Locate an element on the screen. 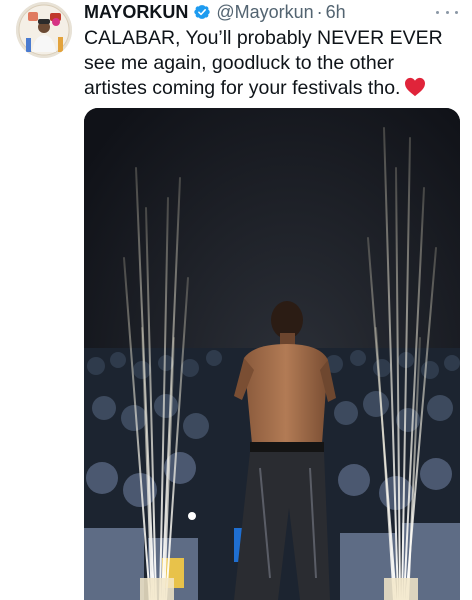  more-options-icon is located at coordinates (447, 12).